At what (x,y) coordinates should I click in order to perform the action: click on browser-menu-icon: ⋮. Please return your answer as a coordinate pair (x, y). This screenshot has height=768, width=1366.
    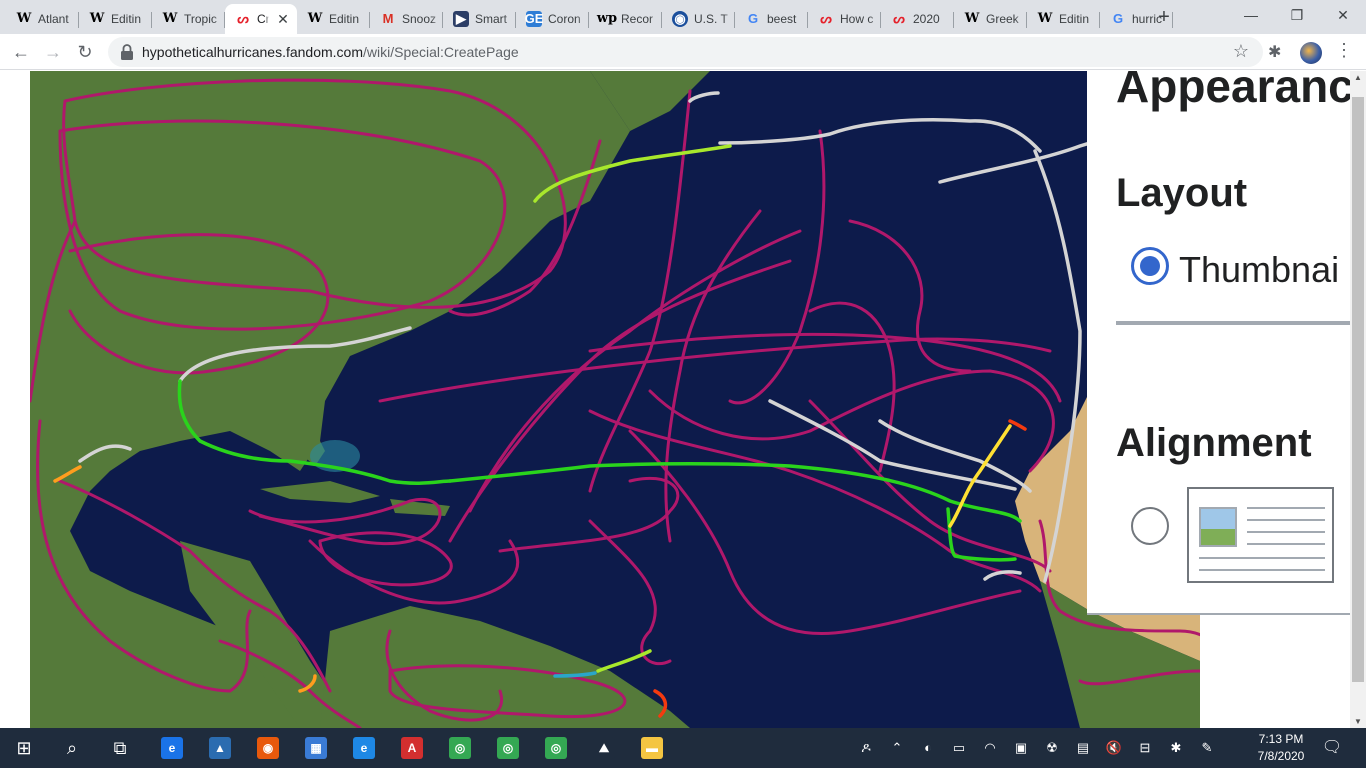
    Looking at the image, I should click on (1344, 50).